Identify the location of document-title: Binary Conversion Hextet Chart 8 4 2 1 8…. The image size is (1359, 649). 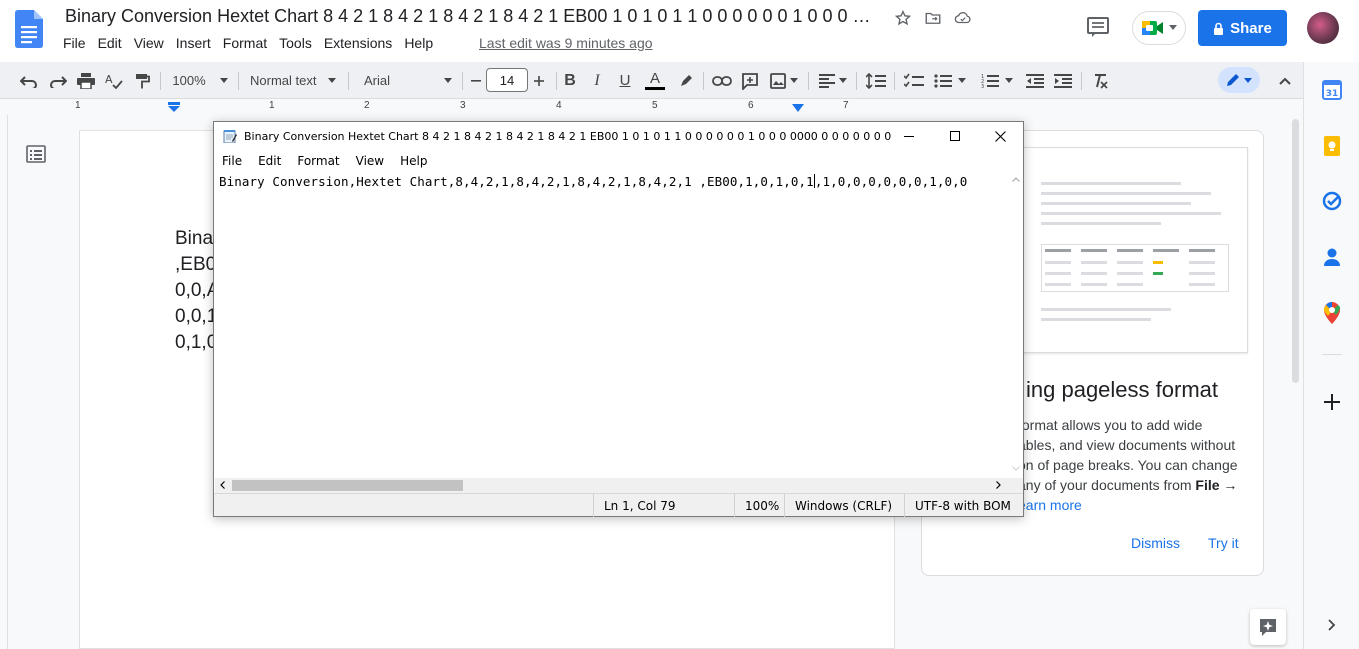
(470, 16).